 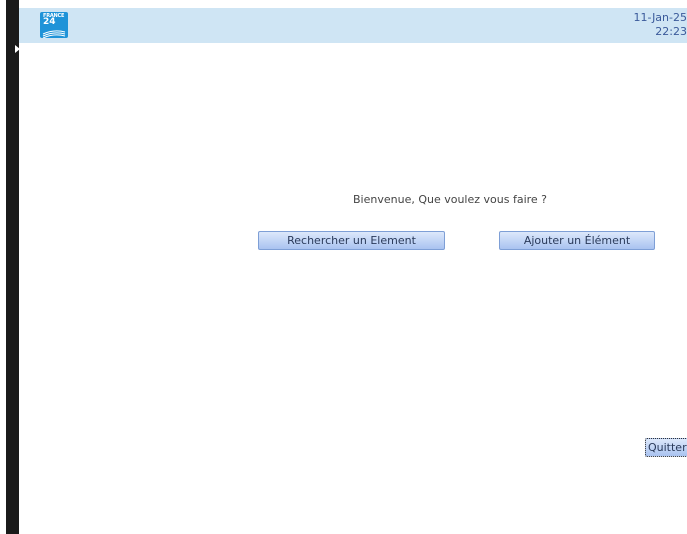 I want to click on logo-wave-icon, so click(x=54, y=34).